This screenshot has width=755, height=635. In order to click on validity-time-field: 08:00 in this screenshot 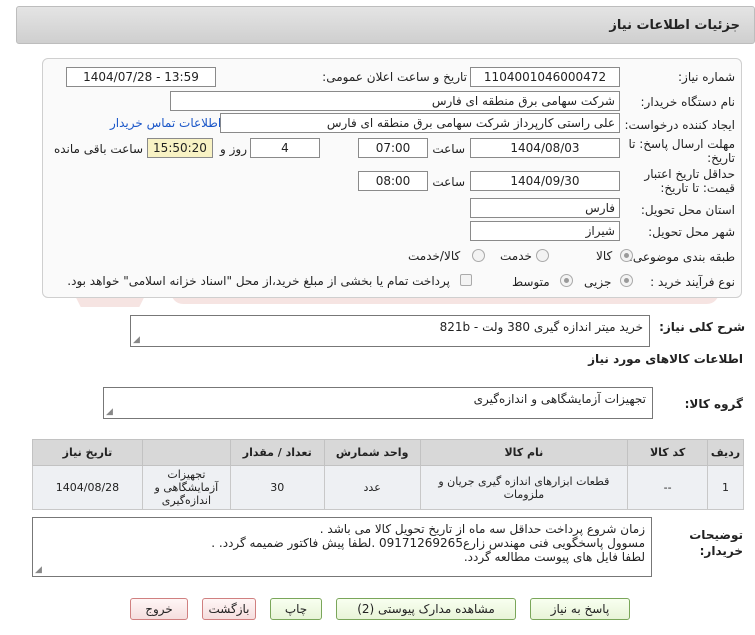, I will do `click(393, 181)`.